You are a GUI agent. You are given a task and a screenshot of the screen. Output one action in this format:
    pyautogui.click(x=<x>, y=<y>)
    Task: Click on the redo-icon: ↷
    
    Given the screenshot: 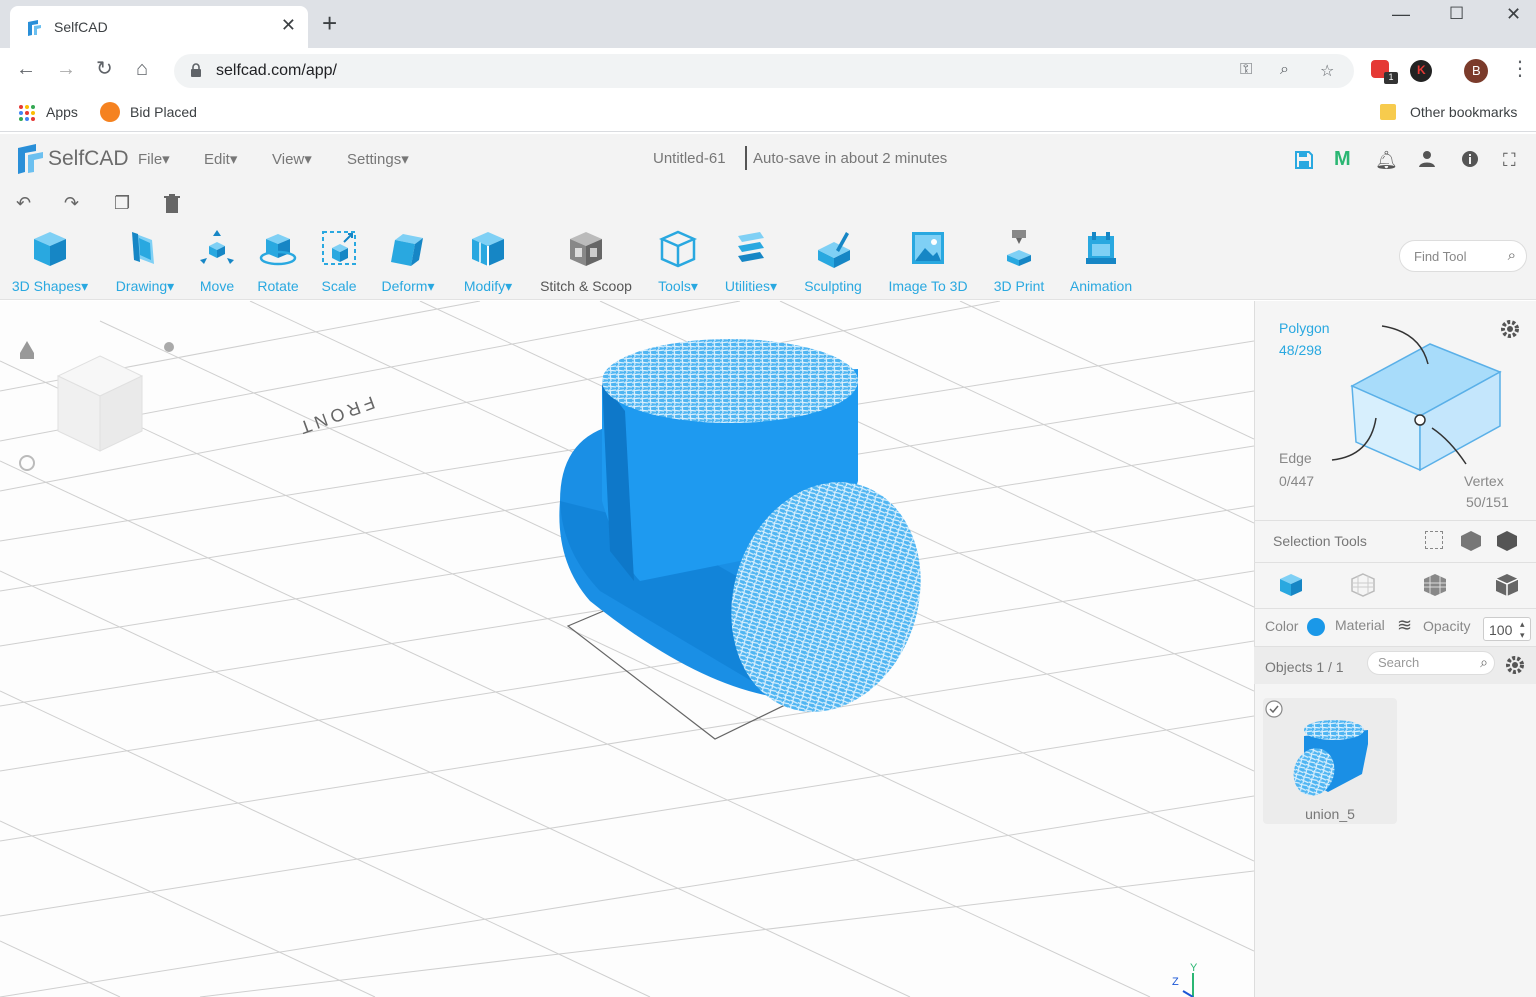 What is the action you would take?
    pyautogui.click(x=71, y=203)
    